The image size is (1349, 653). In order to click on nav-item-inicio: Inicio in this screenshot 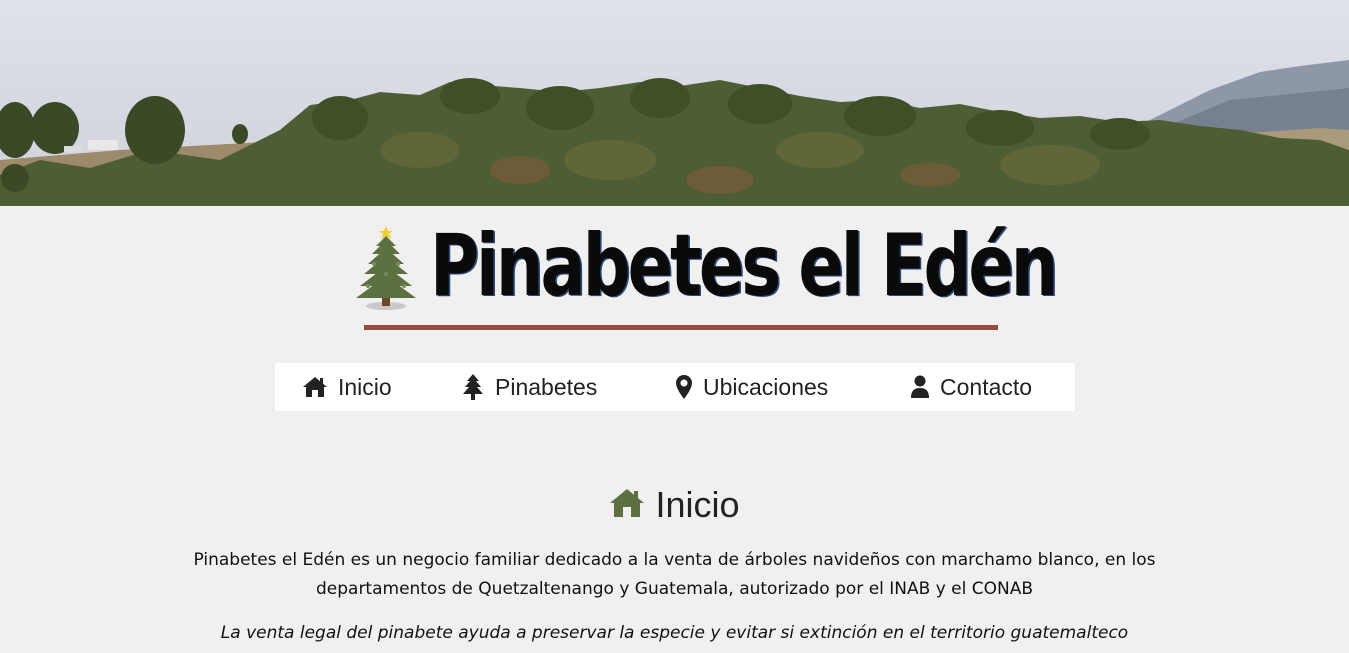, I will do `click(347, 387)`.